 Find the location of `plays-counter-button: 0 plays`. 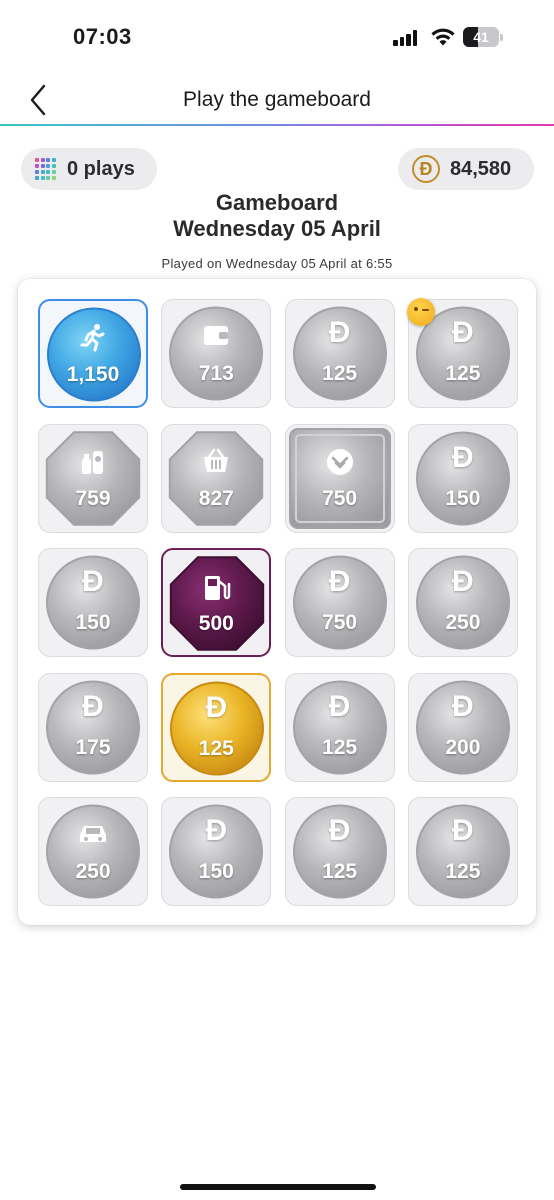

plays-counter-button: 0 plays is located at coordinates (89, 169).